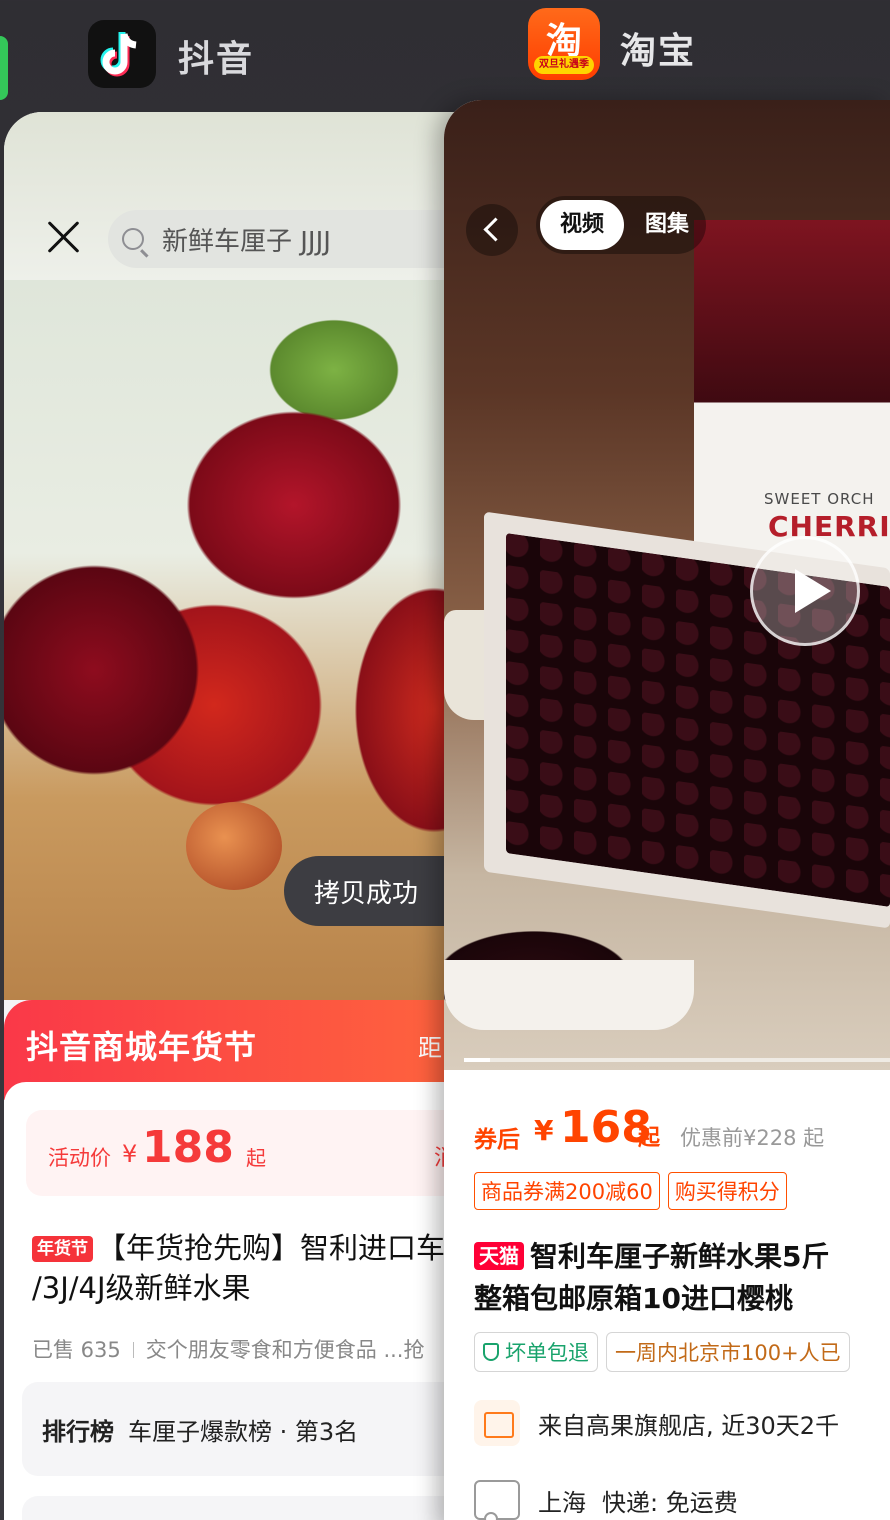  Describe the element at coordinates (499, 1256) in the screenshot. I see `tmall-badge: 天猫` at that location.